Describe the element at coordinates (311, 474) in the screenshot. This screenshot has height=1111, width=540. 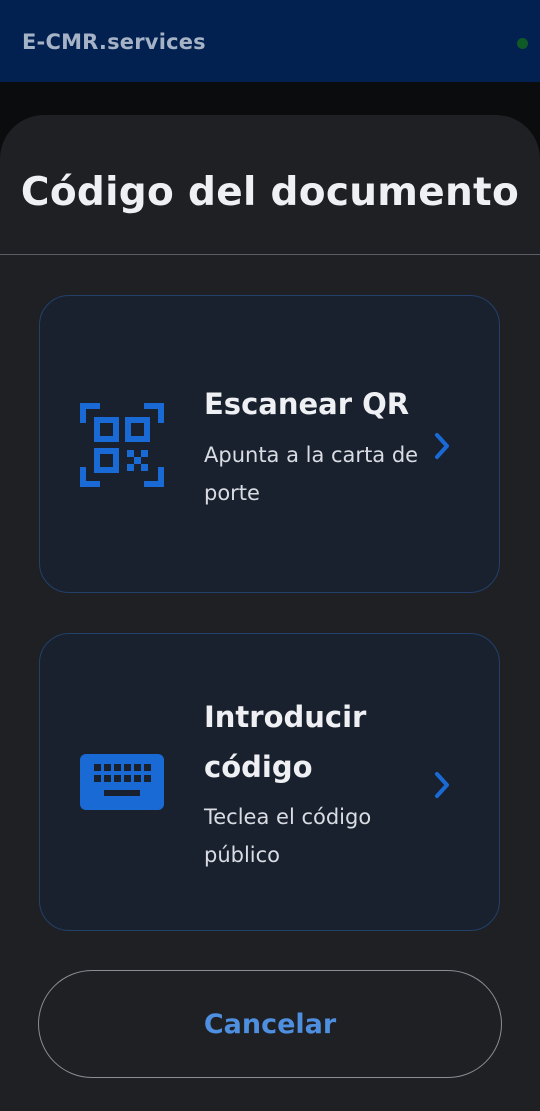
I see `scan-qr-description: Apunta a la carta de porte` at that location.